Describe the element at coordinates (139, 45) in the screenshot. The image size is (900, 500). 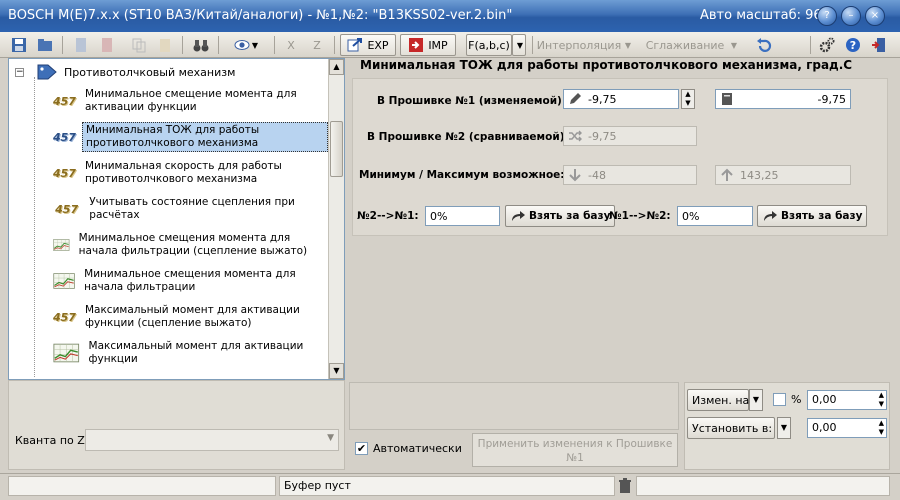
I see `copy-icon` at that location.